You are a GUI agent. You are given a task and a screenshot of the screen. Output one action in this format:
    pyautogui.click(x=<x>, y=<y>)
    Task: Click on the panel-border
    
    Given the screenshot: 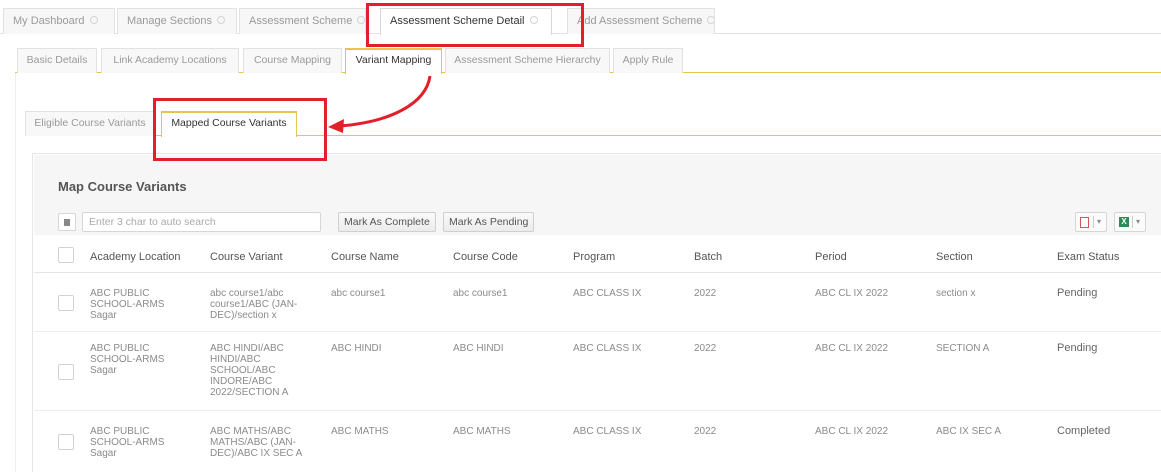 What is the action you would take?
    pyautogui.click(x=15, y=272)
    